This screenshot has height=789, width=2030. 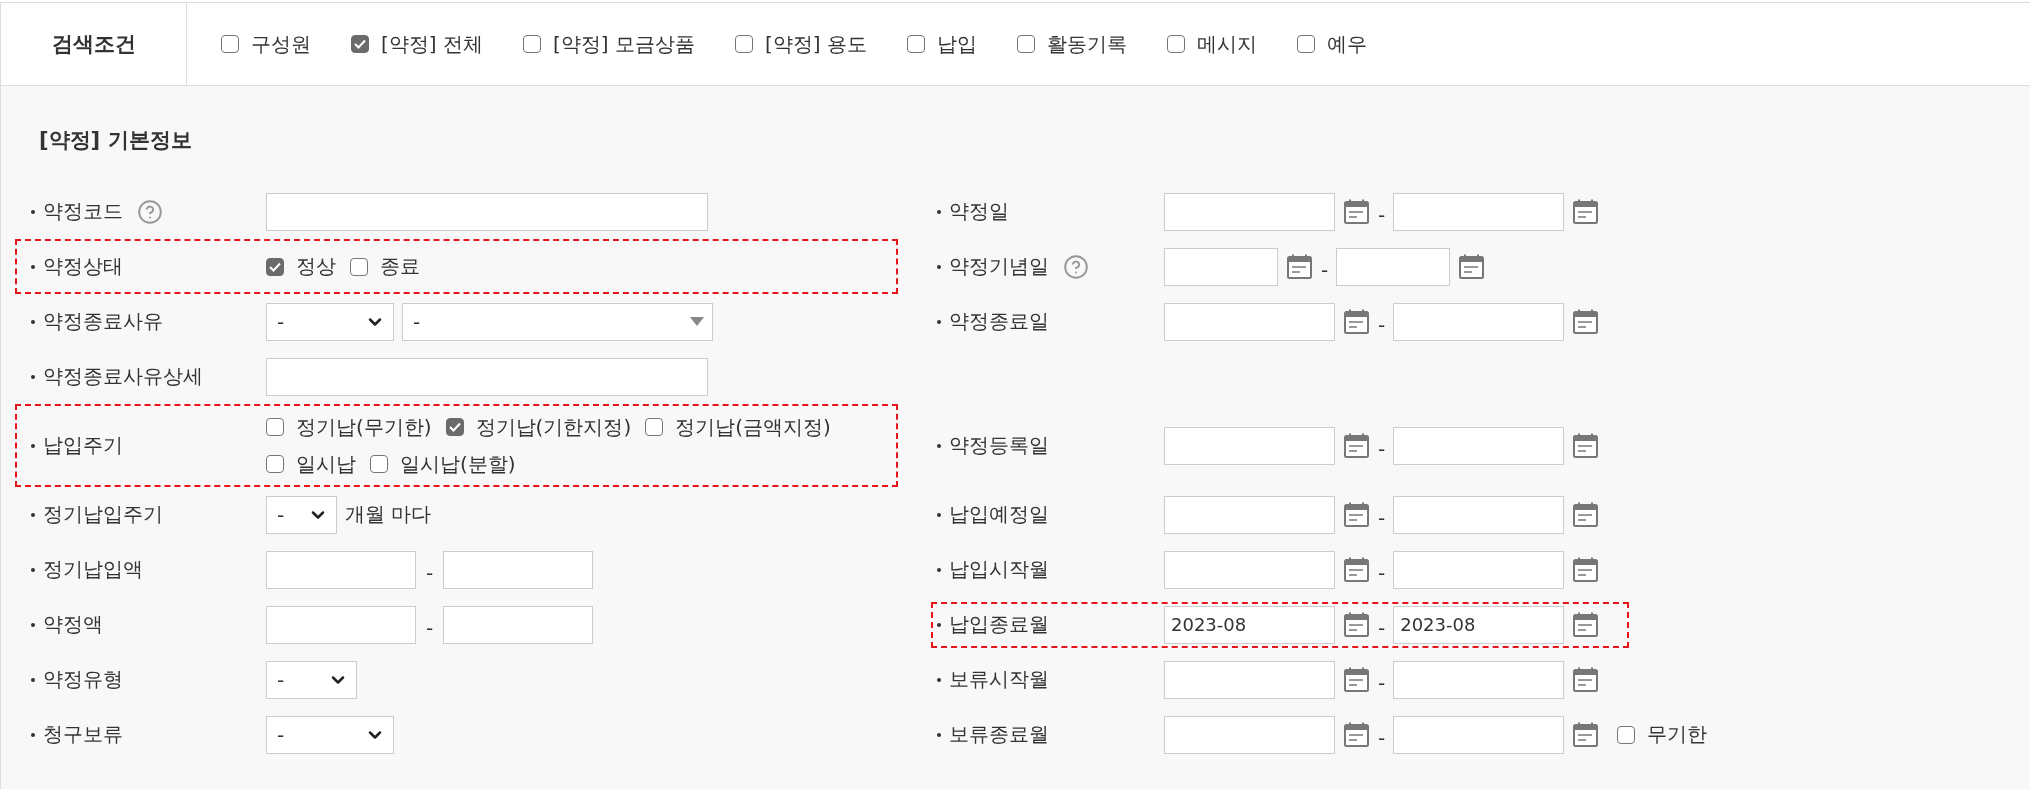 I want to click on field-label: 약정액, so click(x=73, y=624).